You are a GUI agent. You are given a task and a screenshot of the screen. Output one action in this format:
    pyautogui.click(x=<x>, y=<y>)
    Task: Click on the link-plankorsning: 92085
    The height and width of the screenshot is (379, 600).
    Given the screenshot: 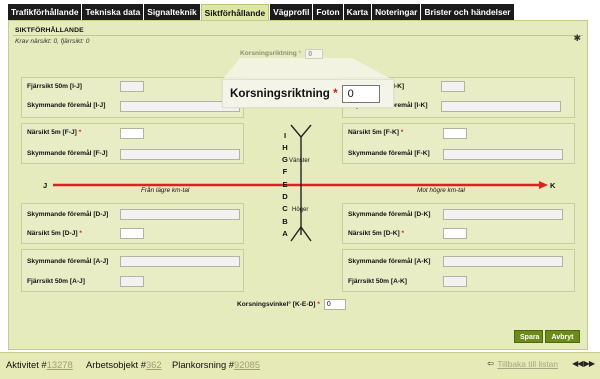 What is the action you would take?
    pyautogui.click(x=247, y=364)
    